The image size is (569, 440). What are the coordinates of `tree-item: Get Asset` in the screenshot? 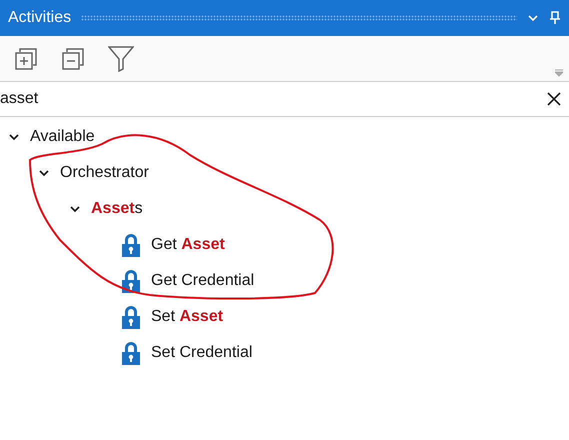 It's located at (188, 245).